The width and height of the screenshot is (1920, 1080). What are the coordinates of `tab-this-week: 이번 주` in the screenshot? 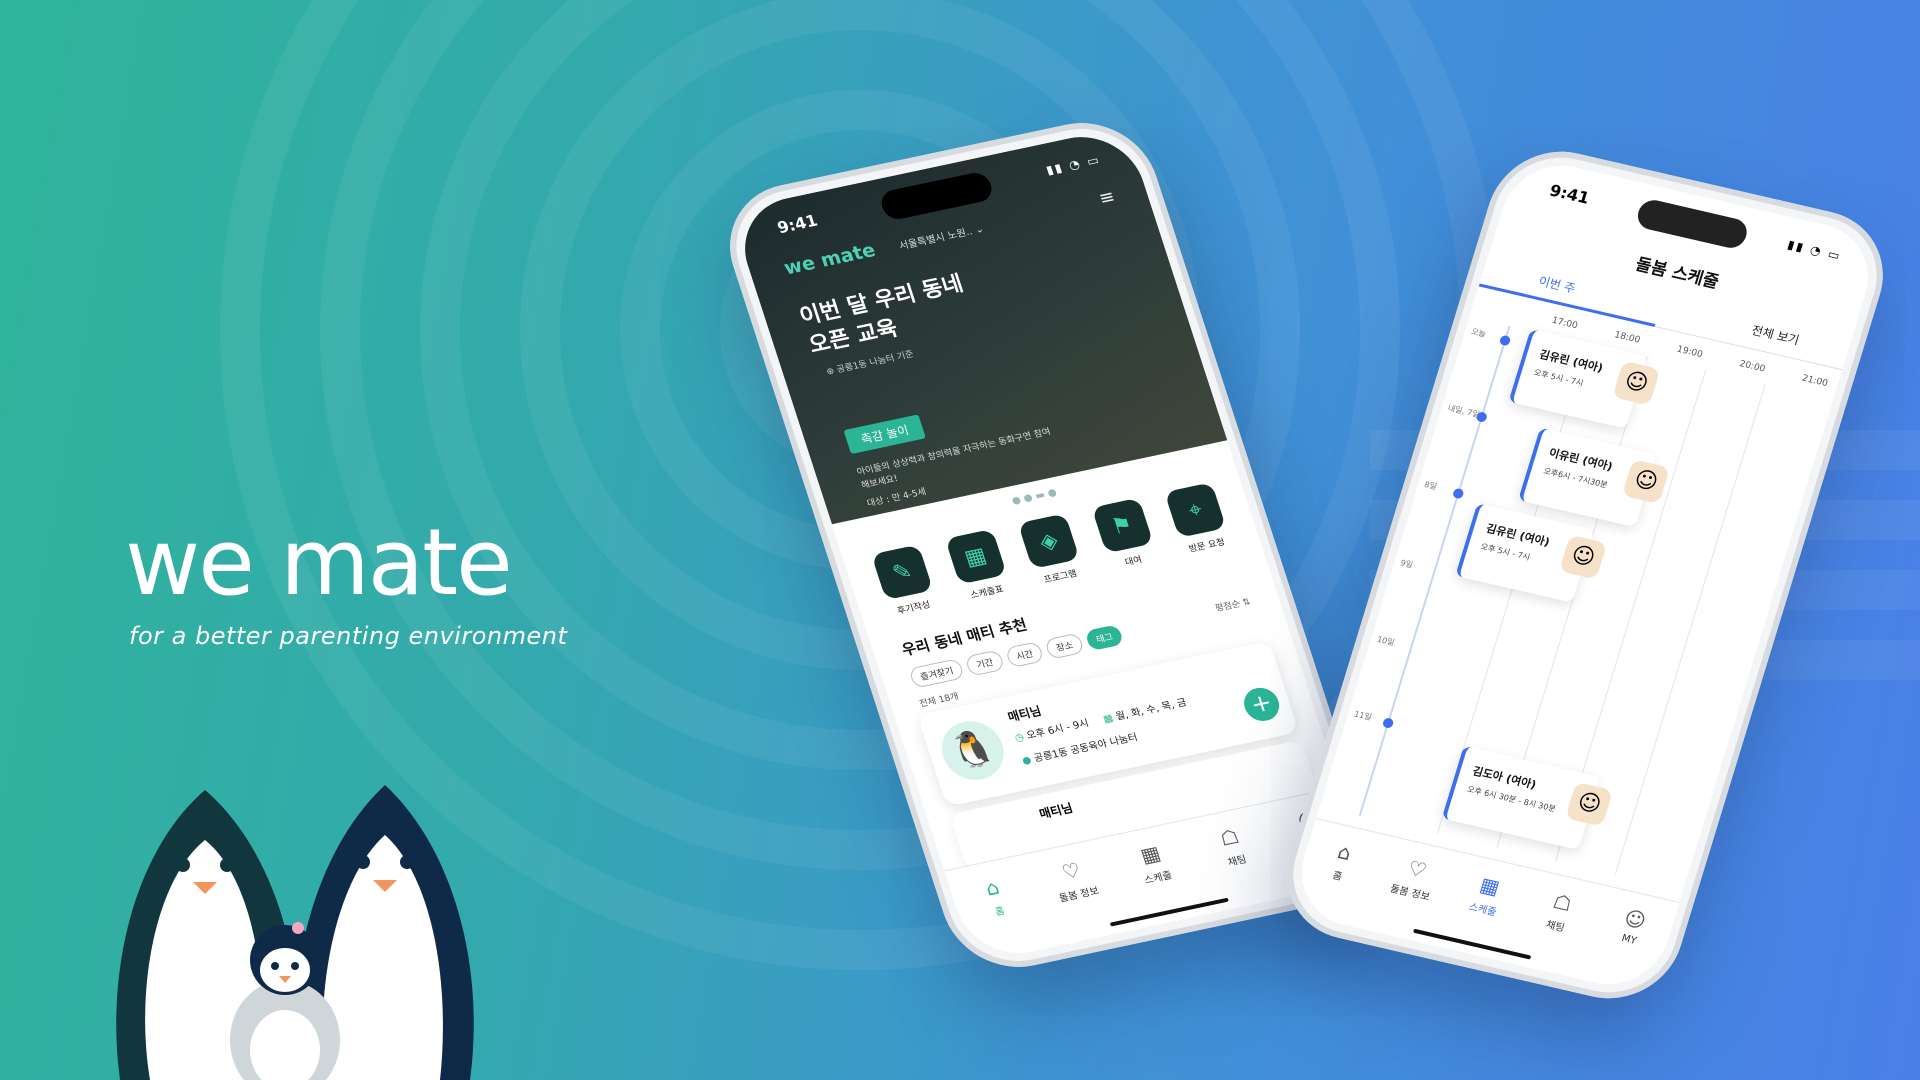 It's located at (1557, 284).